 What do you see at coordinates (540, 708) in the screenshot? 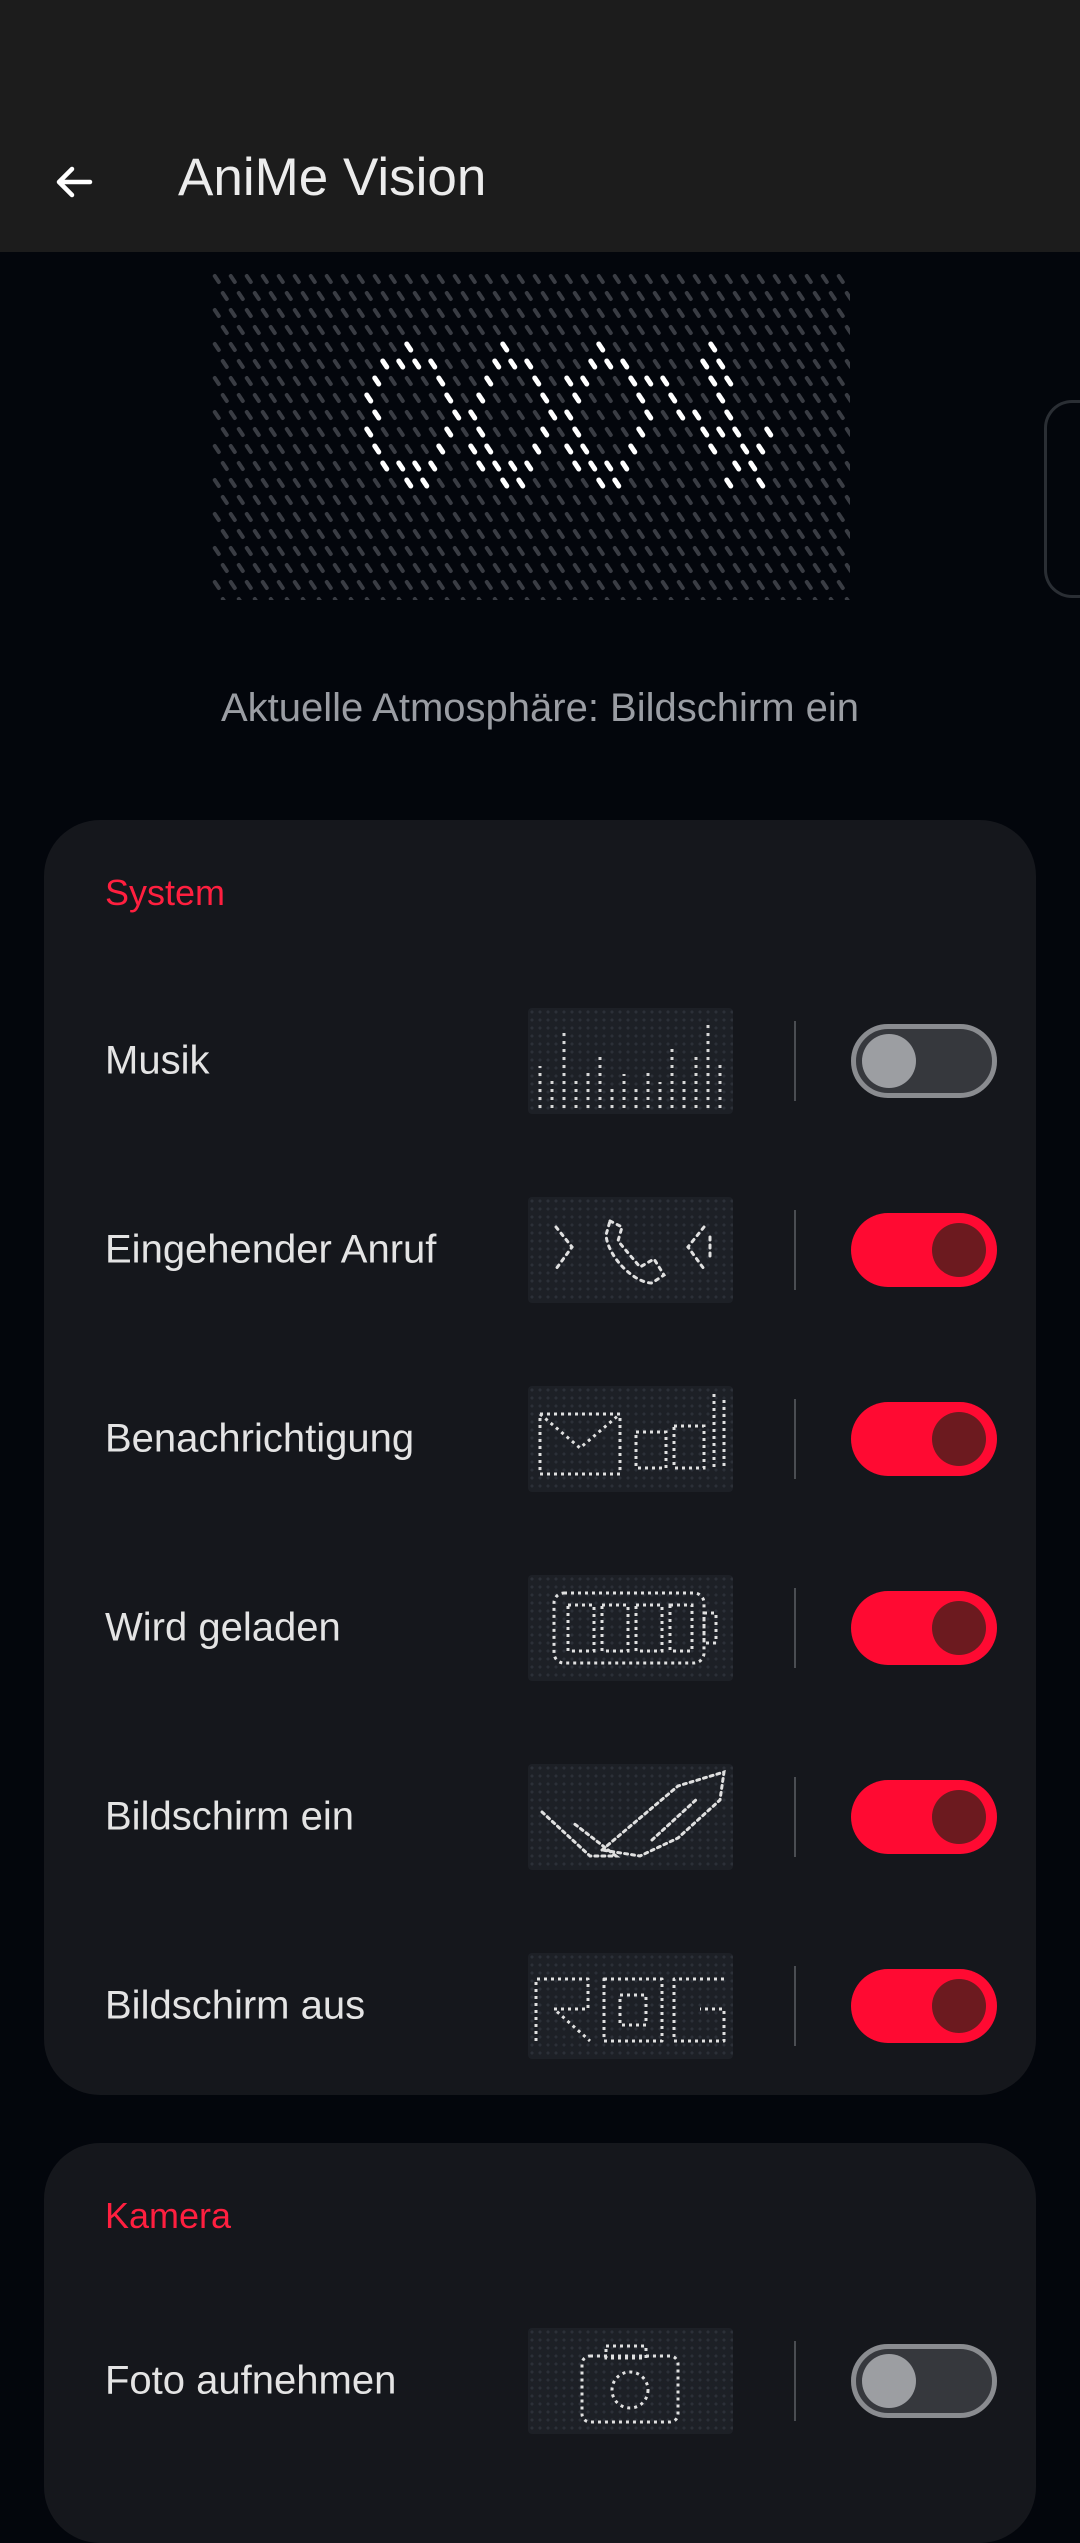
I see `current-atmosphere-text: Aktuelle Atmosphäre: Bildschirm ein` at bounding box center [540, 708].